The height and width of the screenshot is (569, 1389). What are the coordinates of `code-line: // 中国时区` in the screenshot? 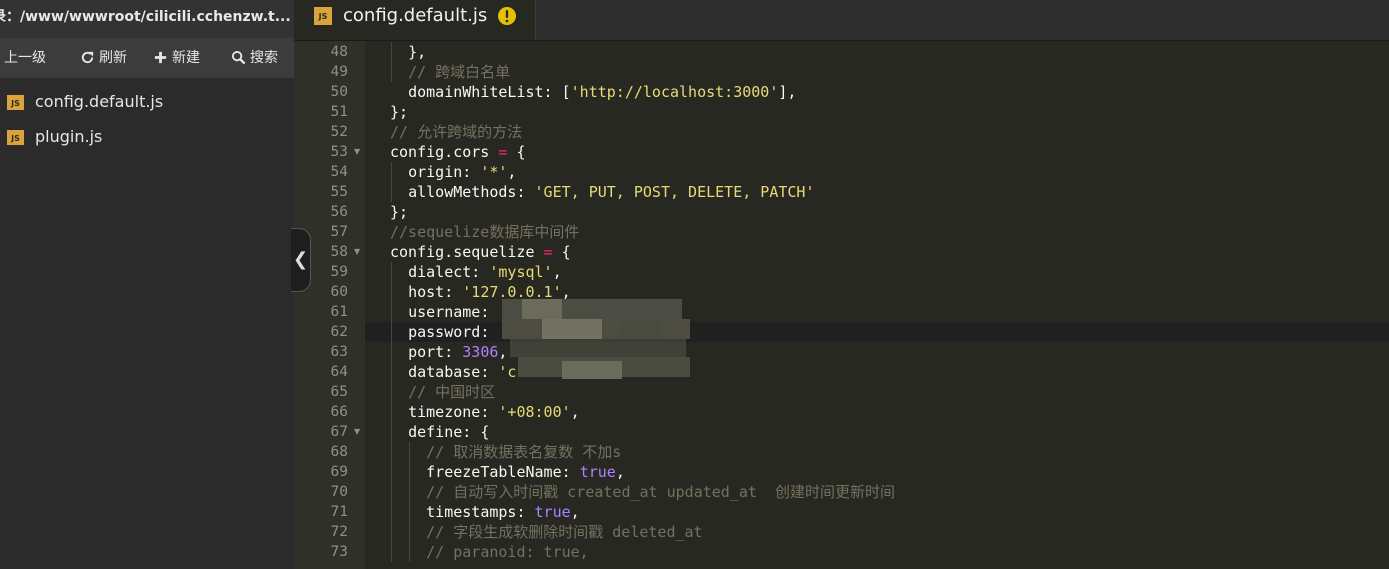 It's located at (451, 392).